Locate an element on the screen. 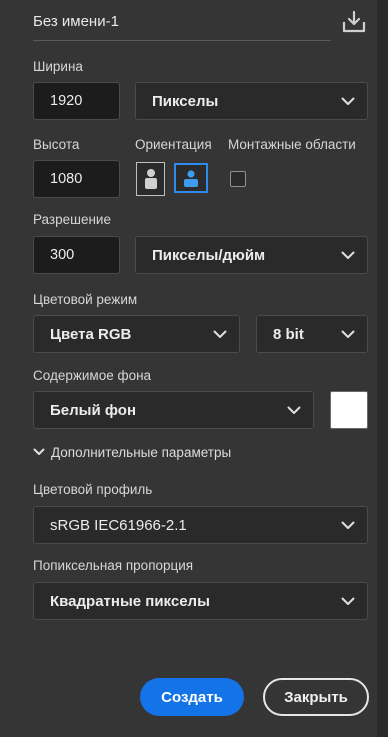 The width and height of the screenshot is (388, 737). color-profile-value: sRGB IEC61966-2.1 is located at coordinates (118, 525).